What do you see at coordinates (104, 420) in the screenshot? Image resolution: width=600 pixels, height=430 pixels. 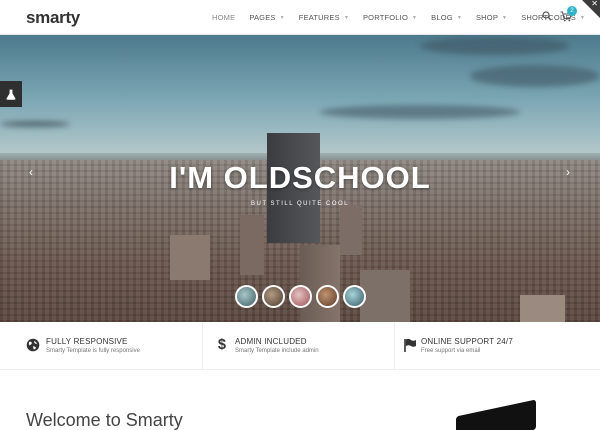 I see `welcome-heading: Welcome to Smarty` at bounding box center [104, 420].